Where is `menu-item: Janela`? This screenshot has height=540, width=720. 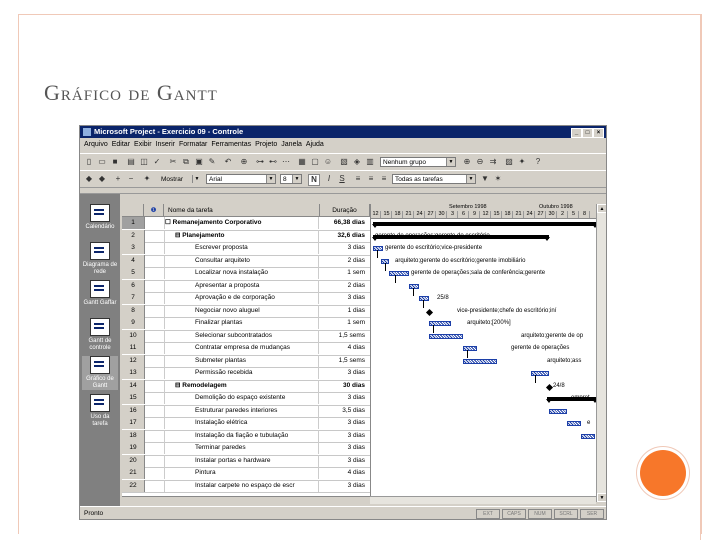
menu-item: Janela is located at coordinates (291, 145).